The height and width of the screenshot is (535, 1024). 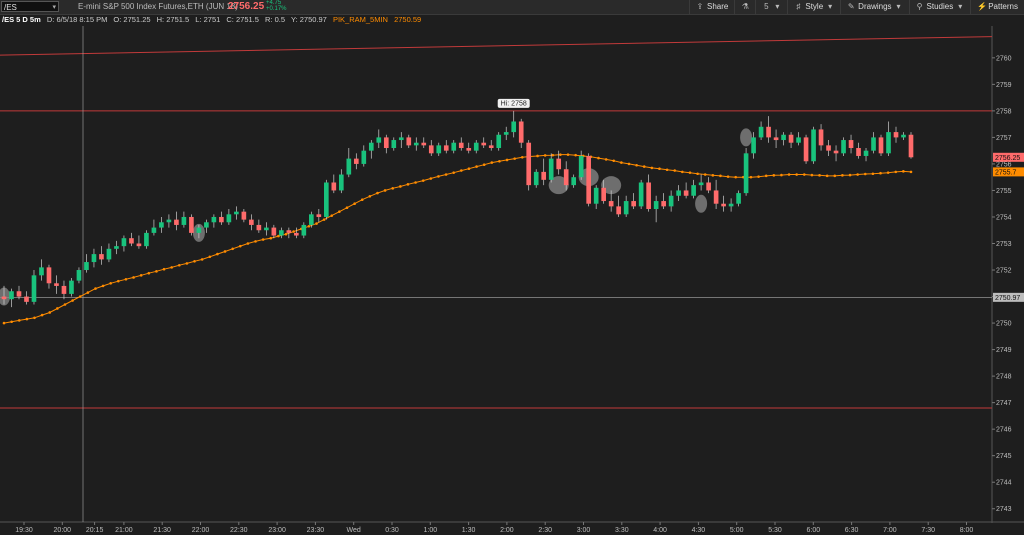 What do you see at coordinates (62, 32) in the screenshot?
I see `study-adpf-label: ADPF: N/A` at bounding box center [62, 32].